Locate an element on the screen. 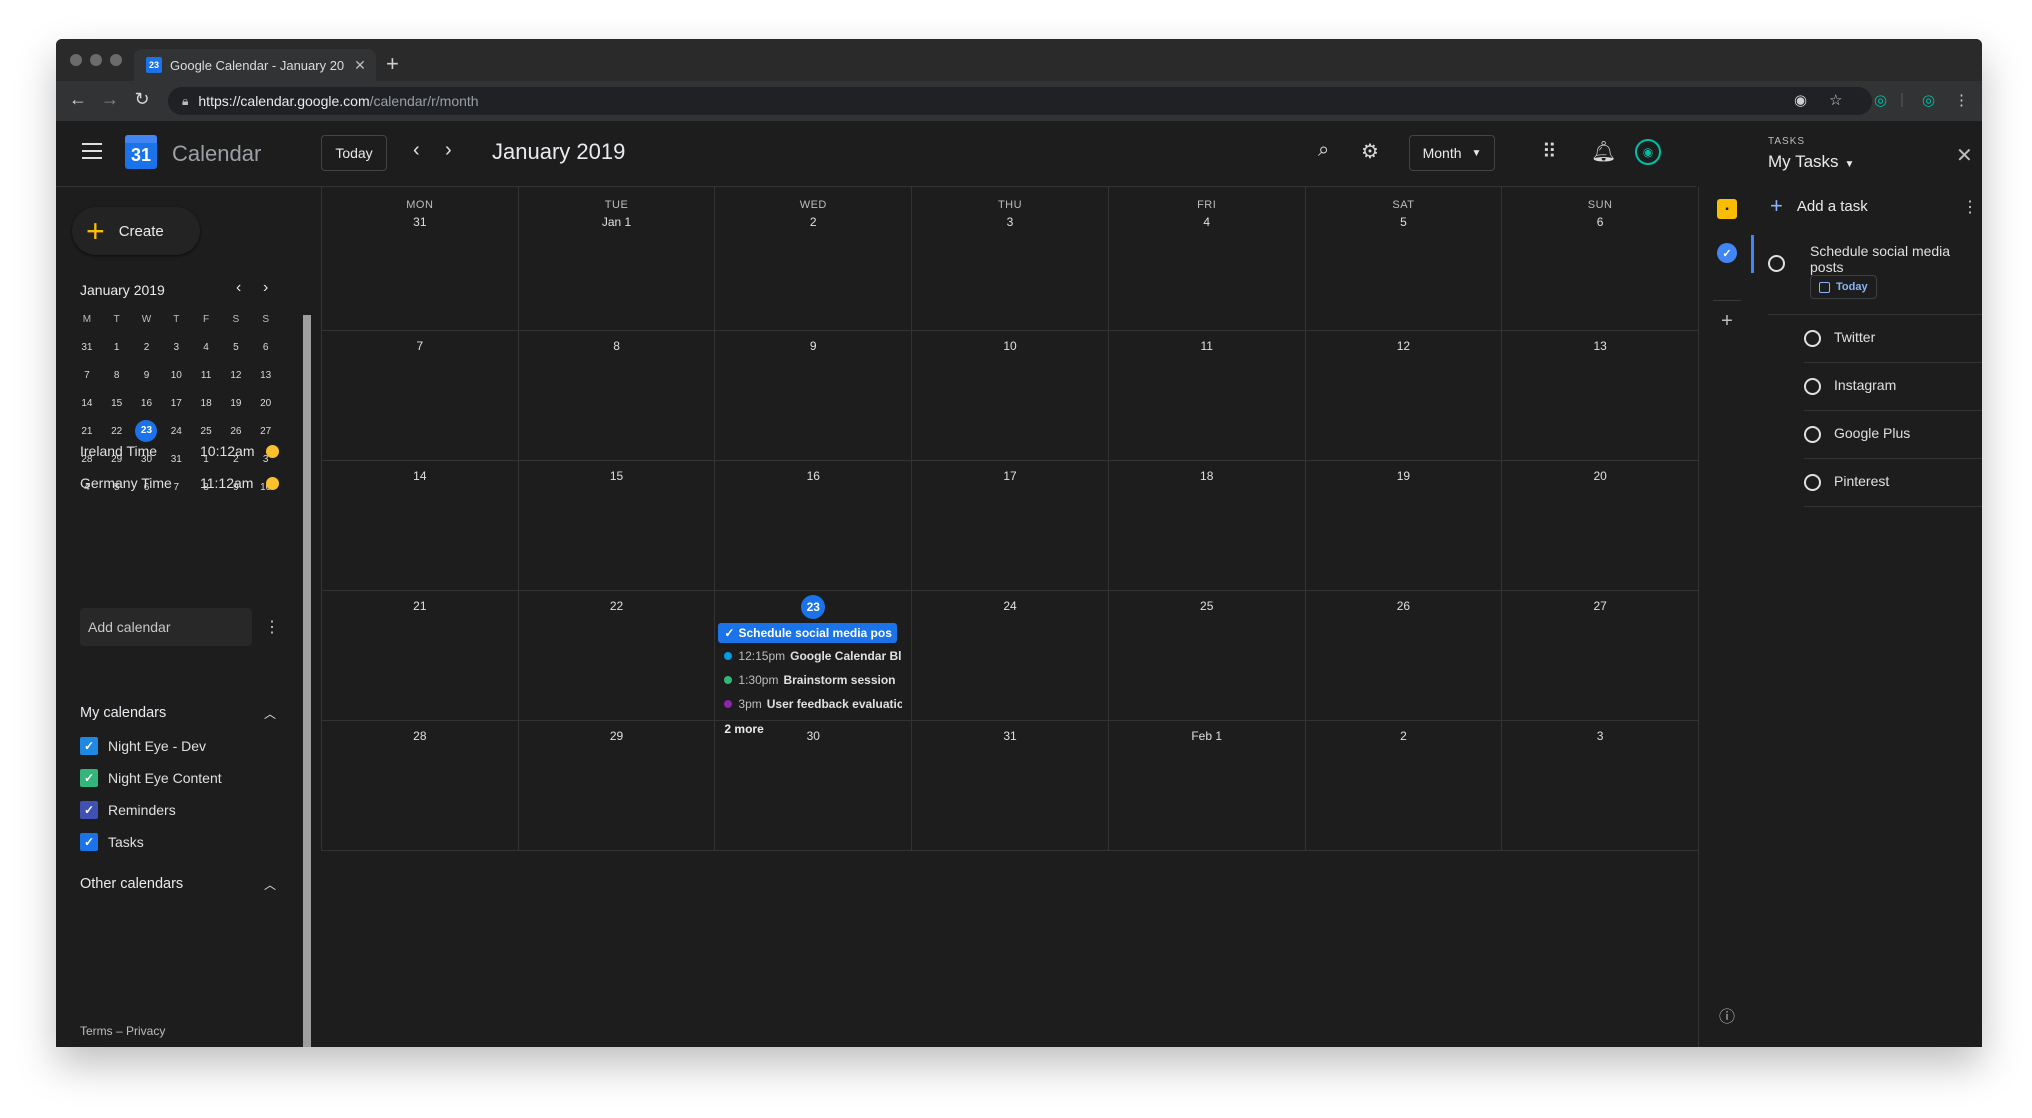  checkbox-checked-icon: ✓ is located at coordinates (89, 746).